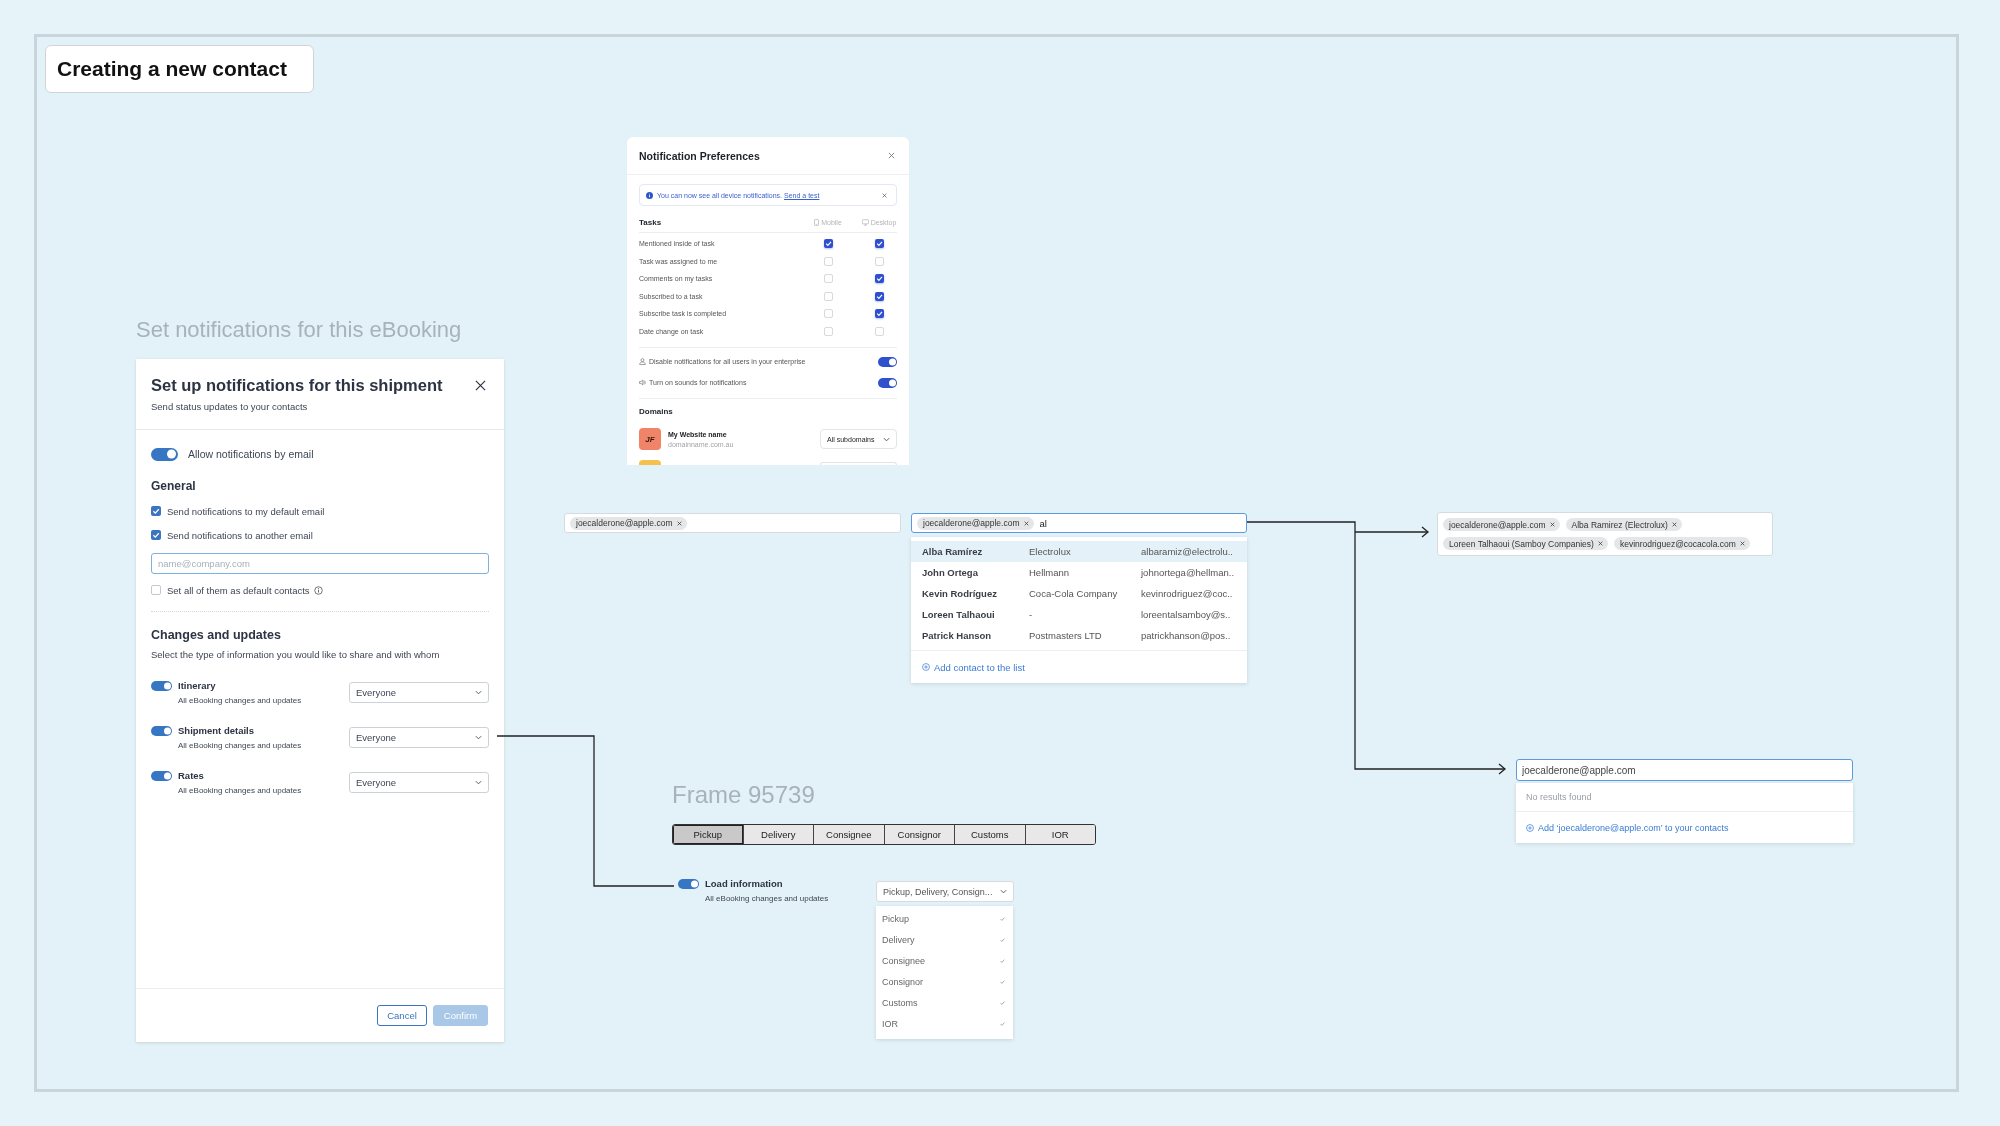 The image size is (2000, 1126). I want to click on frame-caption: Frame 95739, so click(744, 795).